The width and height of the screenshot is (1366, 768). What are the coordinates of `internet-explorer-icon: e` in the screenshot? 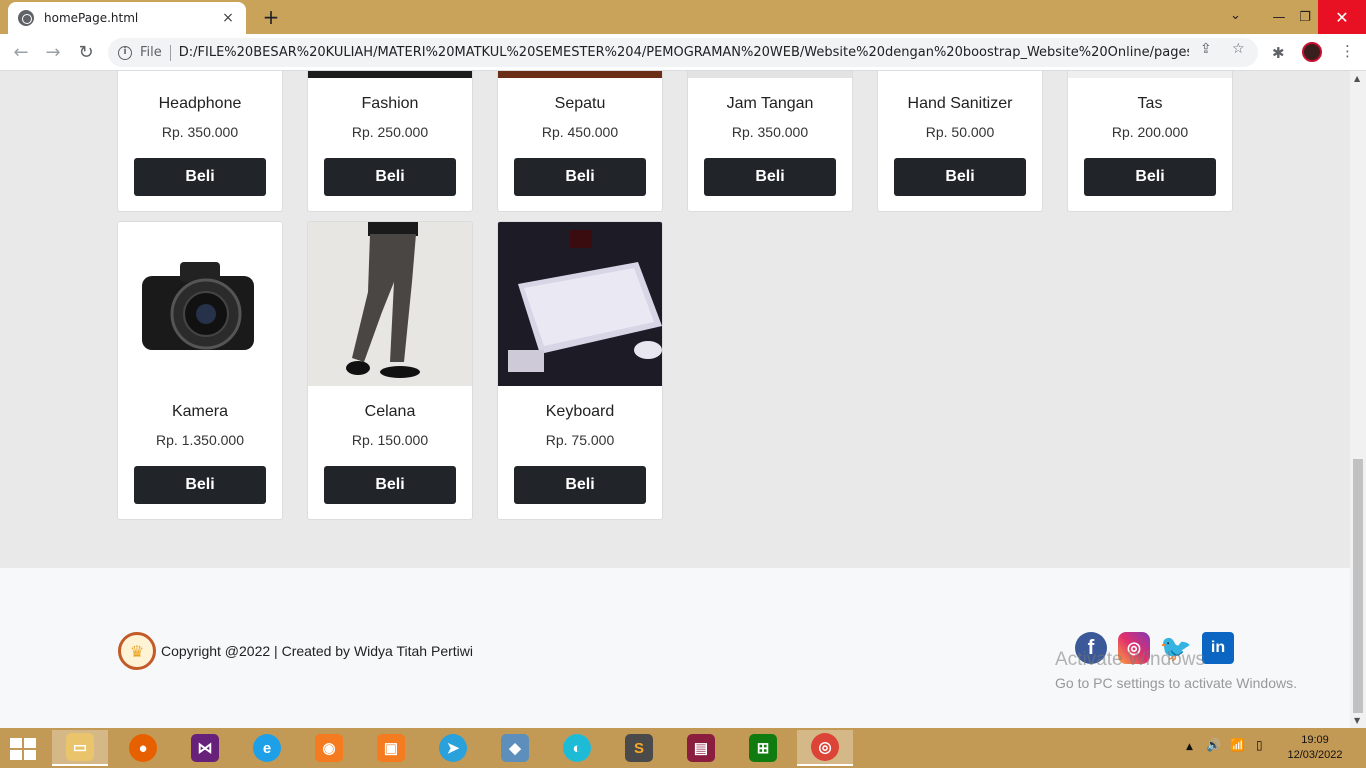 It's located at (267, 748).